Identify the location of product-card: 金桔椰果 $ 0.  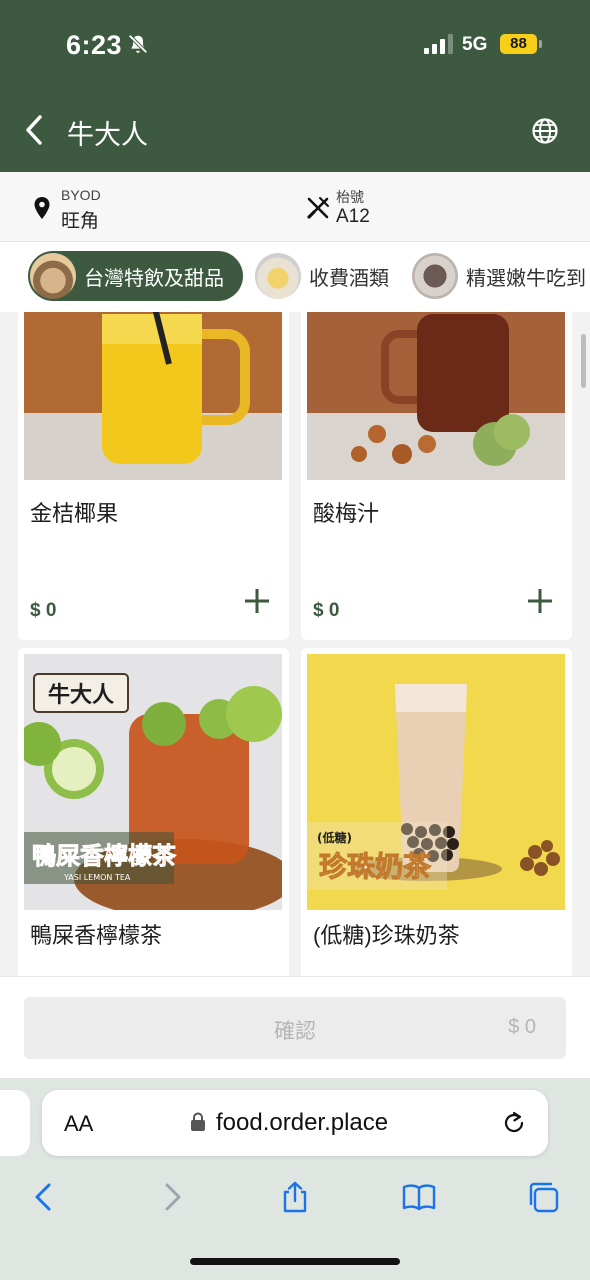
(153, 476).